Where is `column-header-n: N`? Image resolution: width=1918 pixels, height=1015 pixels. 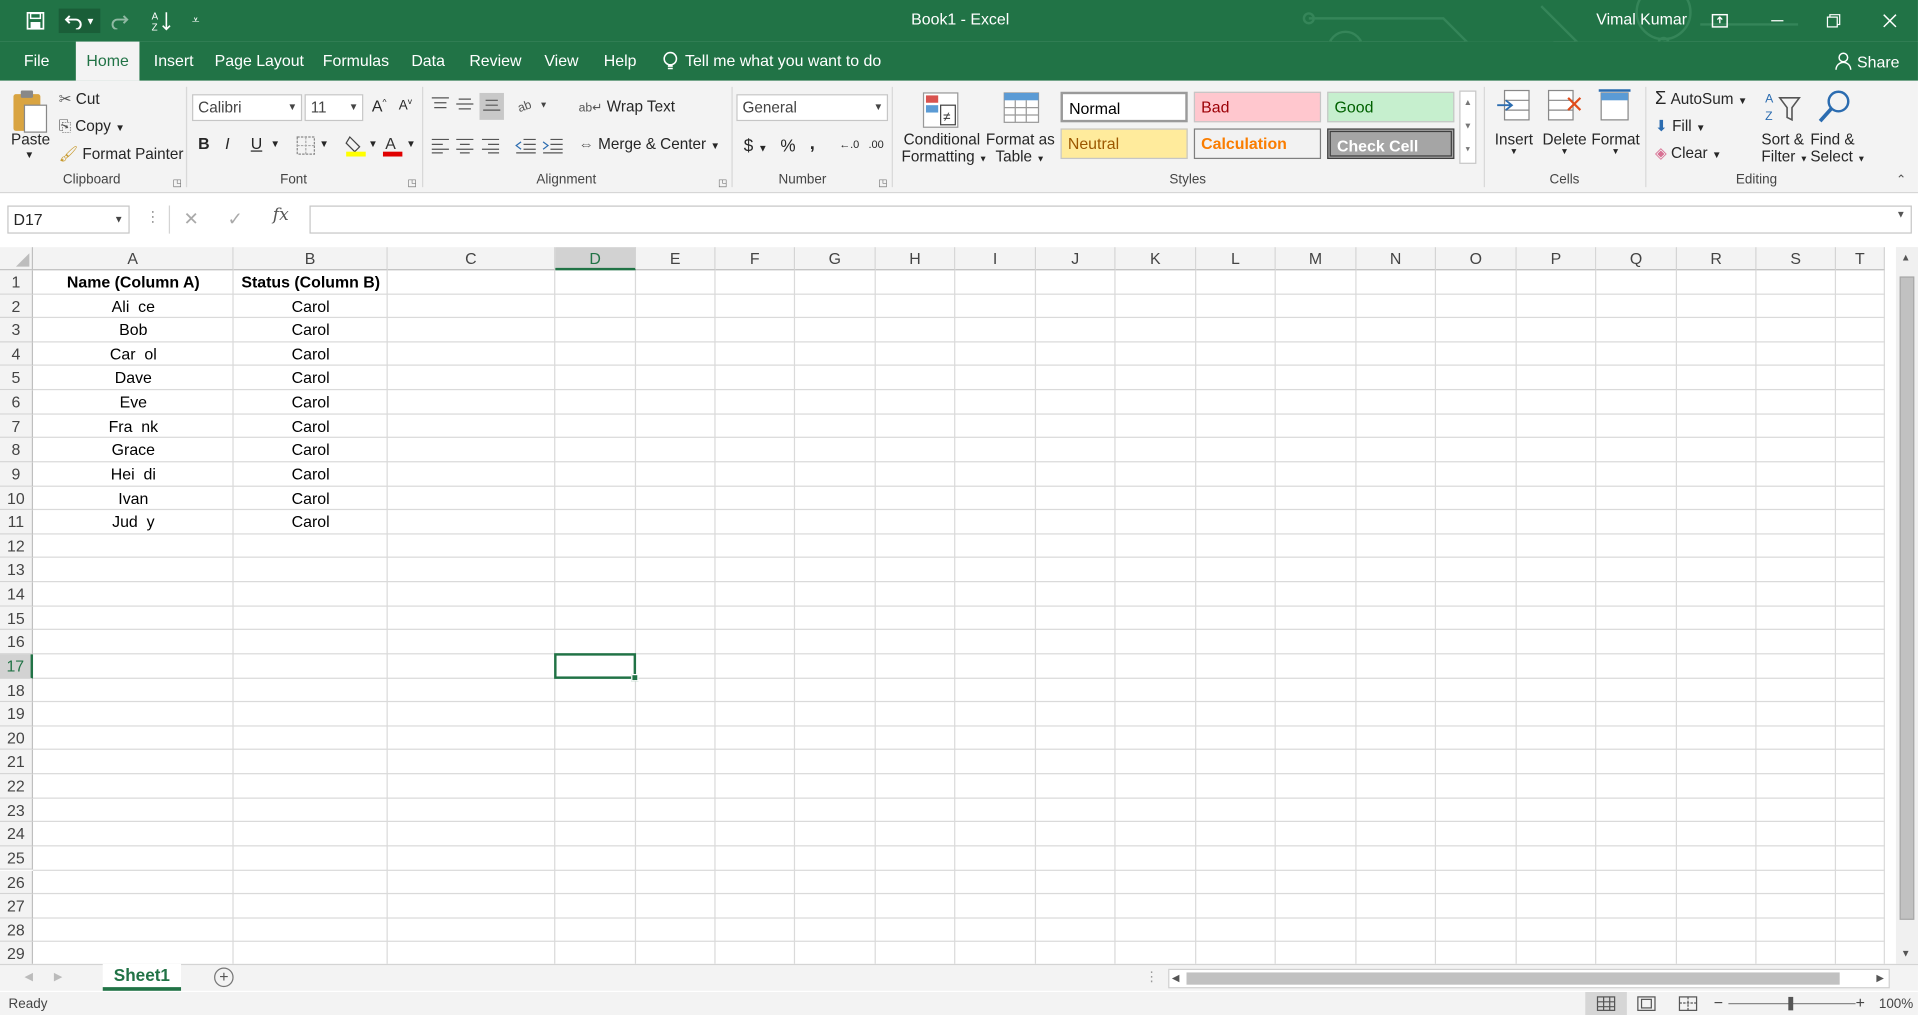 column-header-n: N is located at coordinates (1396, 259).